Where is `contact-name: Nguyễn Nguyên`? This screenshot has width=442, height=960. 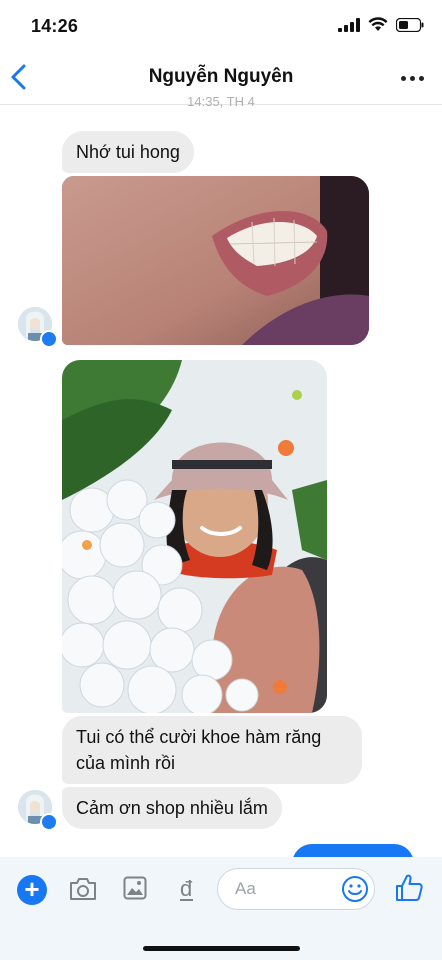 contact-name: Nguyễn Nguyên is located at coordinates (221, 77).